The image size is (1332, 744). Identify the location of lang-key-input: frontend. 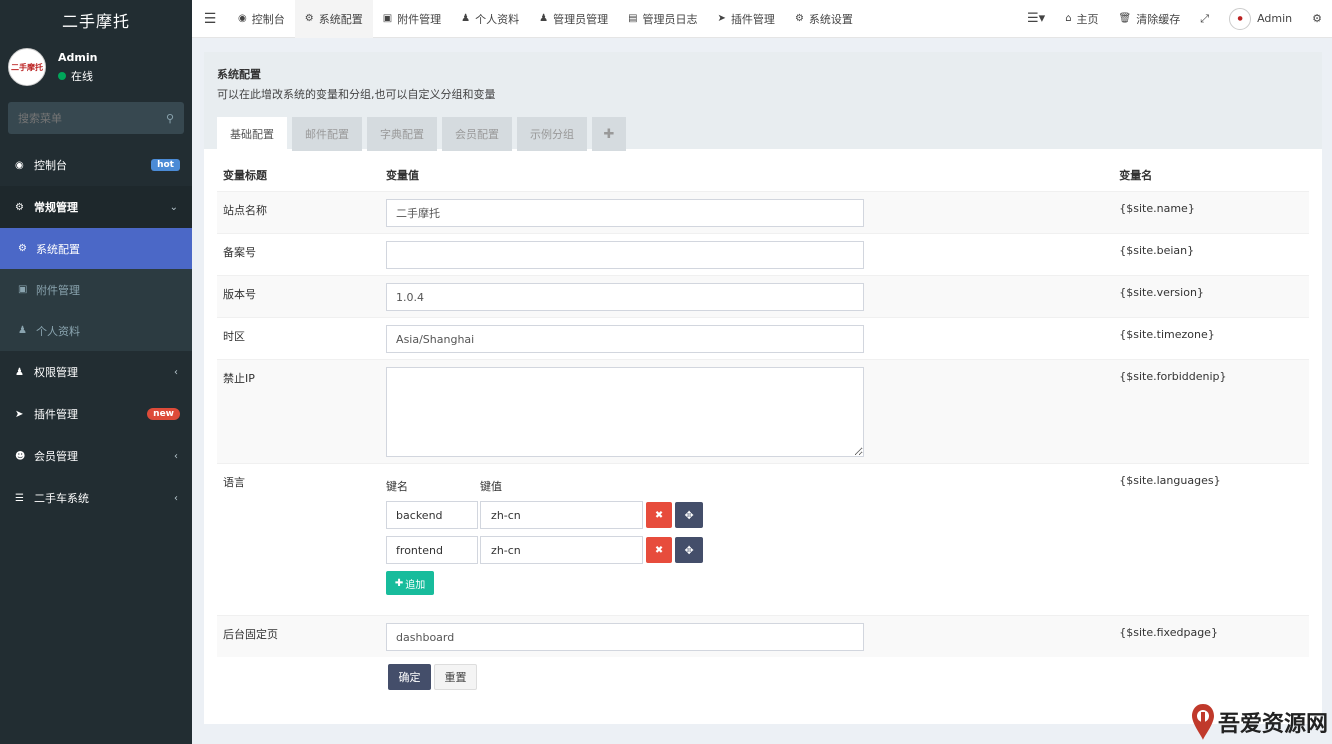
(432, 550).